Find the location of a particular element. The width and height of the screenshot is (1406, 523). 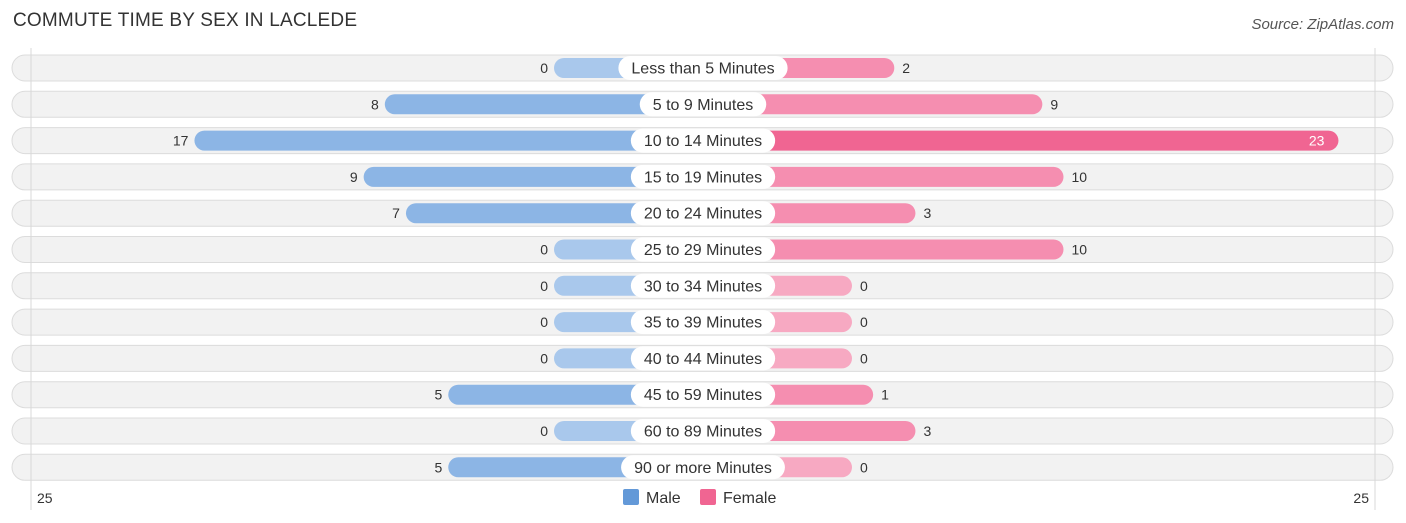

chart-legend: Male Female is located at coordinates (699, 498).